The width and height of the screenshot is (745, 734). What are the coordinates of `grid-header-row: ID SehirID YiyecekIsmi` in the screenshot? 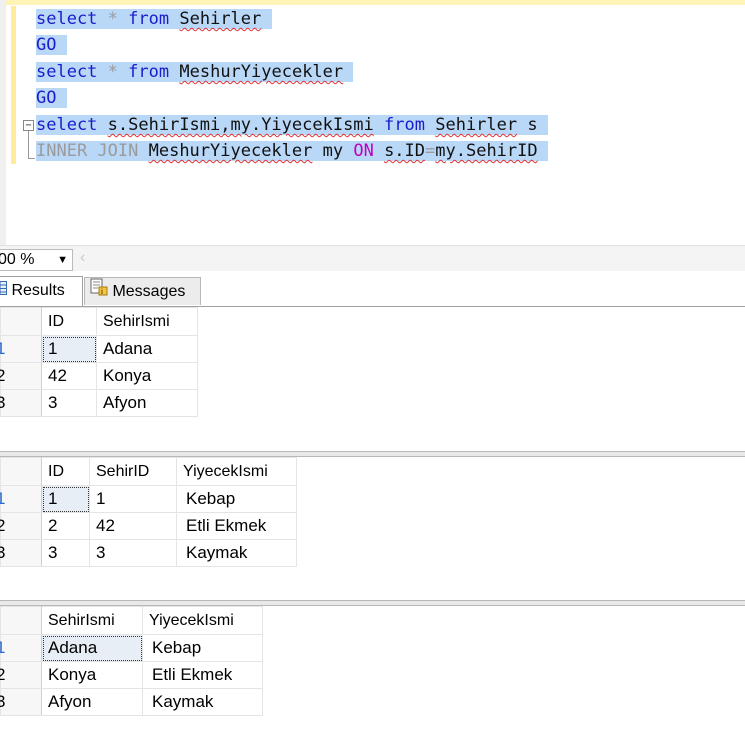 It's located at (148, 471).